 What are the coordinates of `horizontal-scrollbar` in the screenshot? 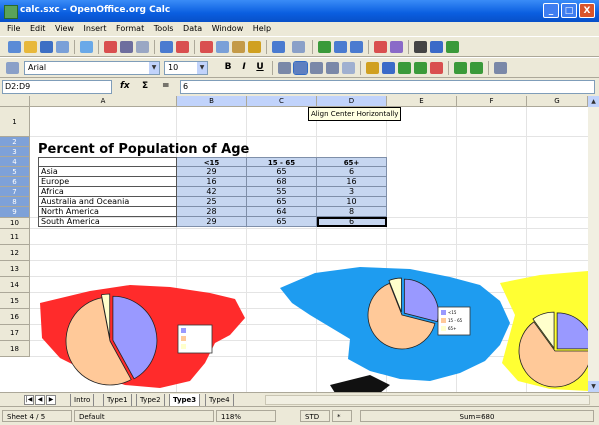 It's located at (427, 400).